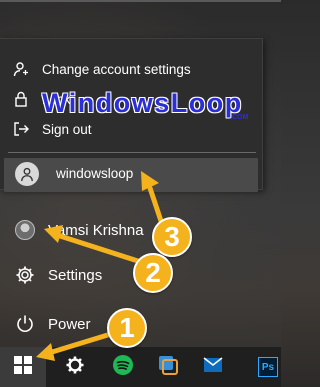  What do you see at coordinates (21, 129) in the screenshot?
I see `sign-out-icon` at bounding box center [21, 129].